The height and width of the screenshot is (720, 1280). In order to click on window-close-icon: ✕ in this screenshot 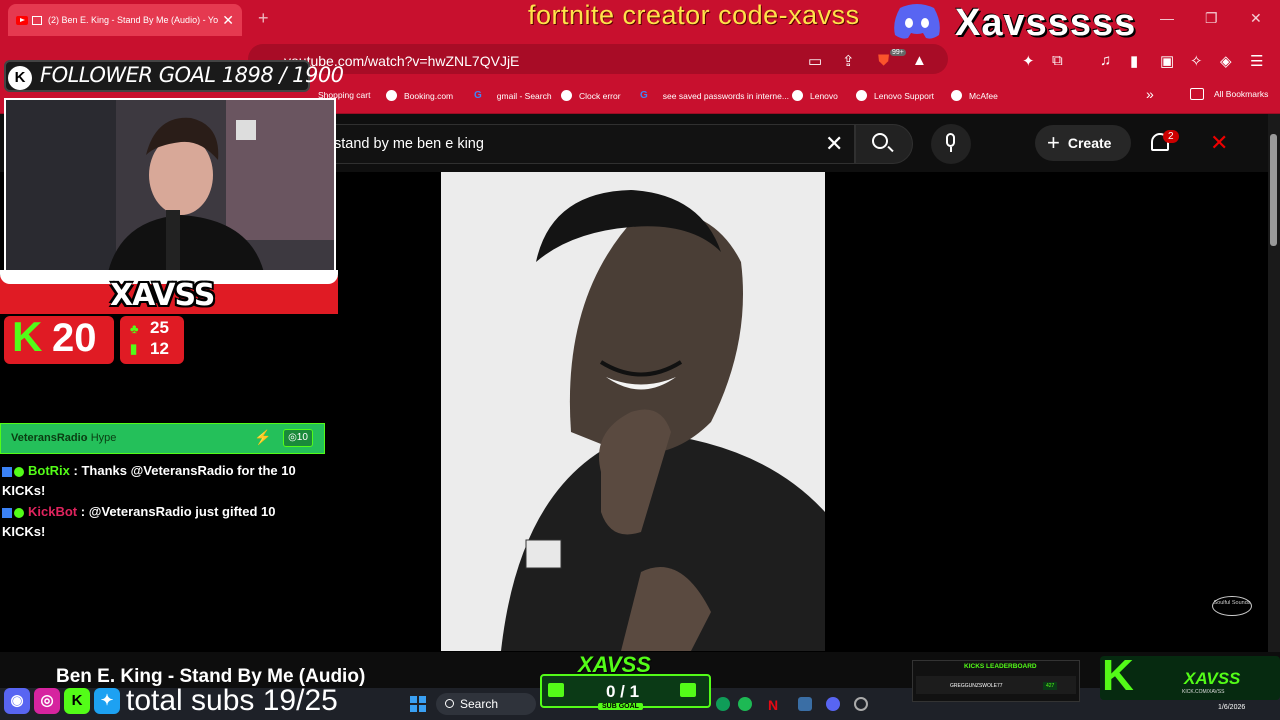, I will do `click(1256, 18)`.